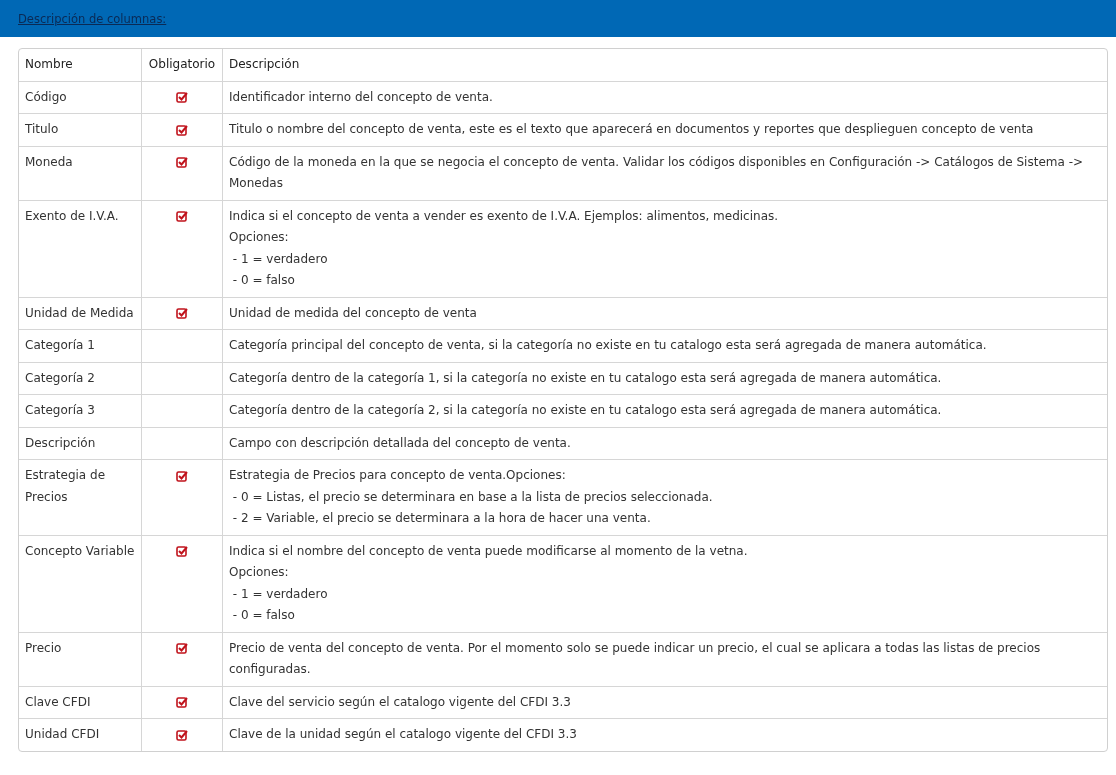 Image resolution: width=1116 pixels, height=775 pixels. What do you see at coordinates (608, 345) in the screenshot?
I see `description-text: Categoría principal del concepto de venta, si la categoría no existe en tu catalogo esta será agregada de manera automática.` at bounding box center [608, 345].